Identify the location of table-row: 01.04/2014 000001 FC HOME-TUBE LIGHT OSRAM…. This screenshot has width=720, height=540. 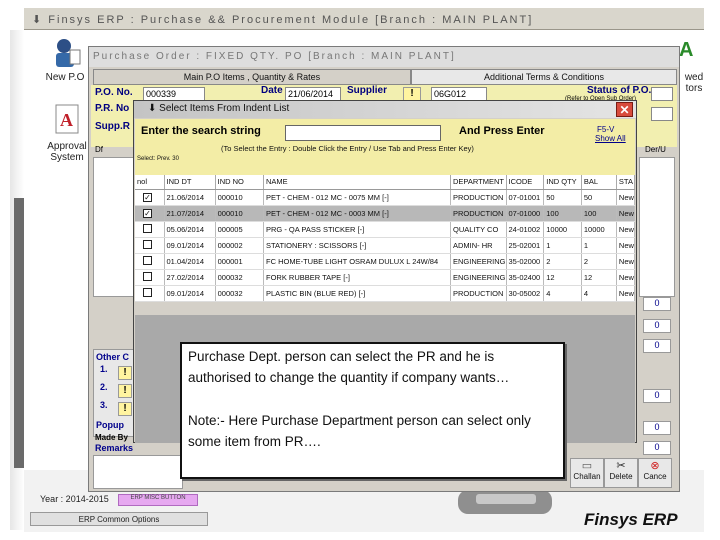
(385, 261).